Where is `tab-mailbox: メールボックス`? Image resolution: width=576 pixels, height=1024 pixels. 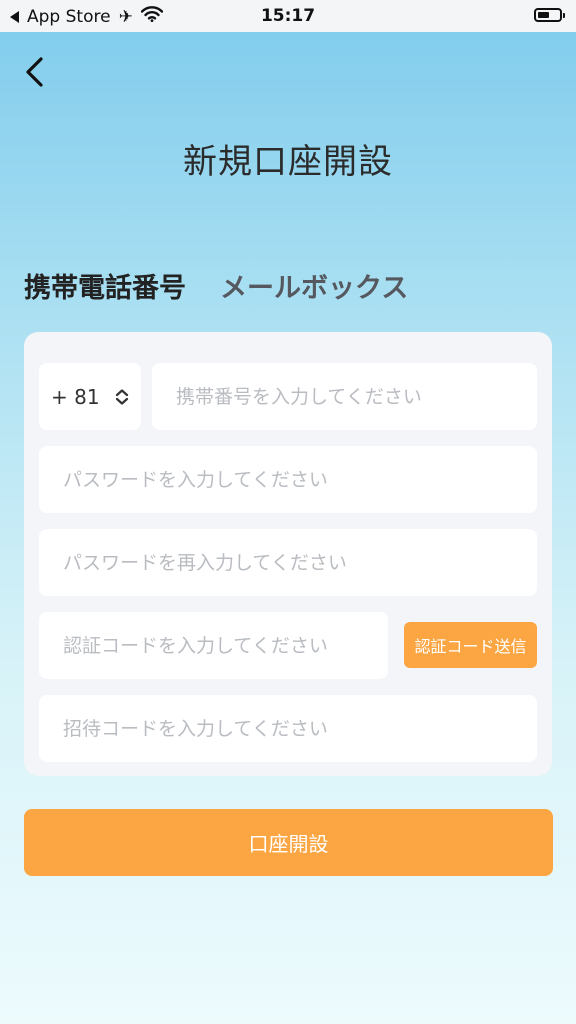 tab-mailbox: メールボックス is located at coordinates (314, 285).